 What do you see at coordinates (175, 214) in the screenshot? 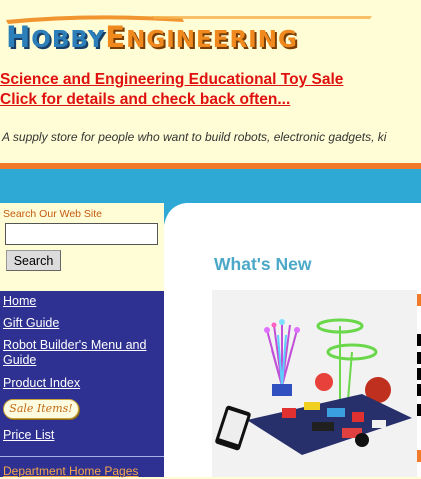
I see `content-corner-curve` at bounding box center [175, 214].